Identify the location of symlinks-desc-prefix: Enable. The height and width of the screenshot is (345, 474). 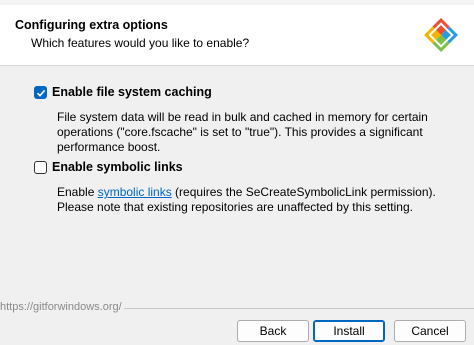
(77, 192).